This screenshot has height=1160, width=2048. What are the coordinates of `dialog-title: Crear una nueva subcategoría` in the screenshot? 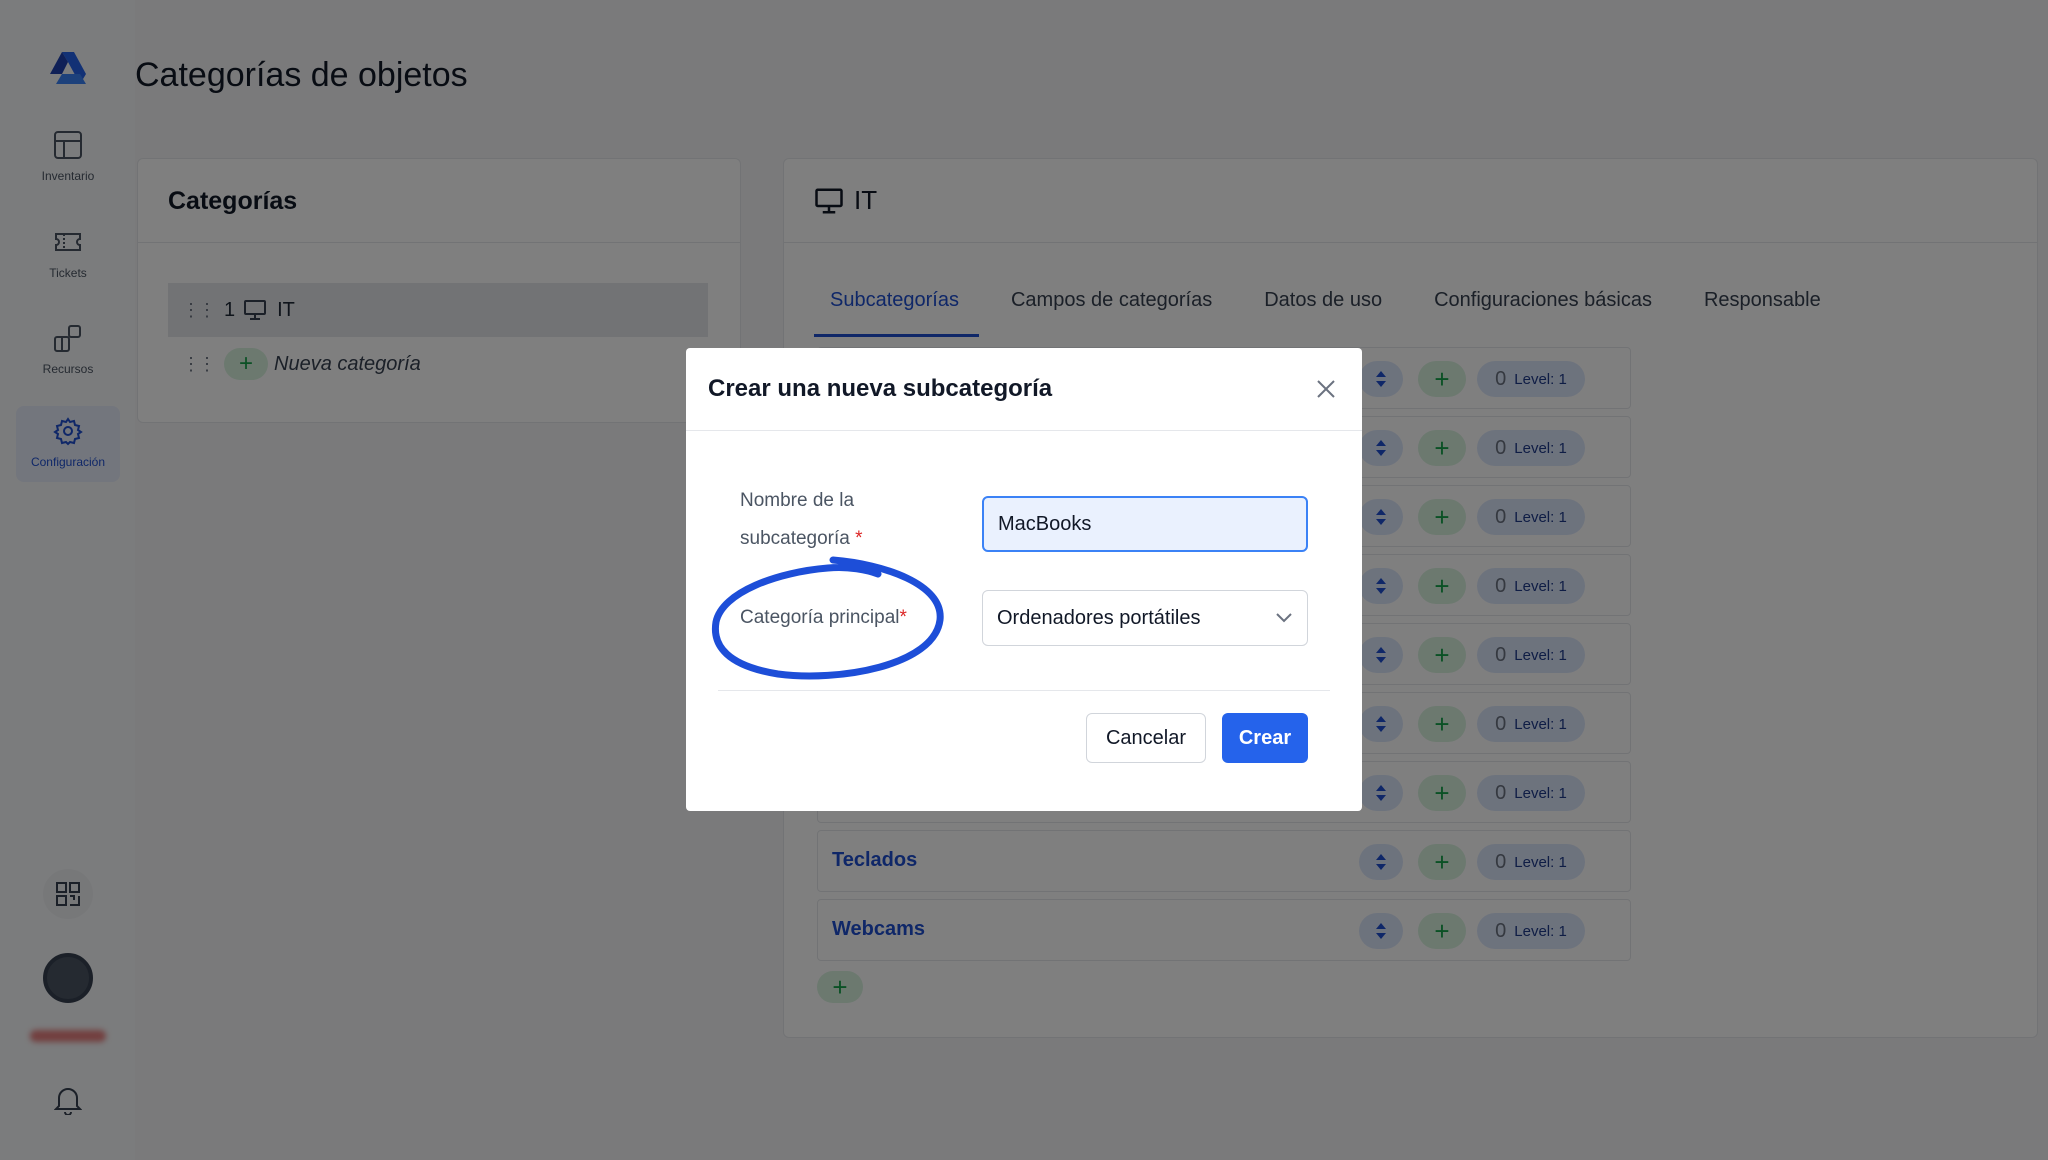 It's located at (880, 388).